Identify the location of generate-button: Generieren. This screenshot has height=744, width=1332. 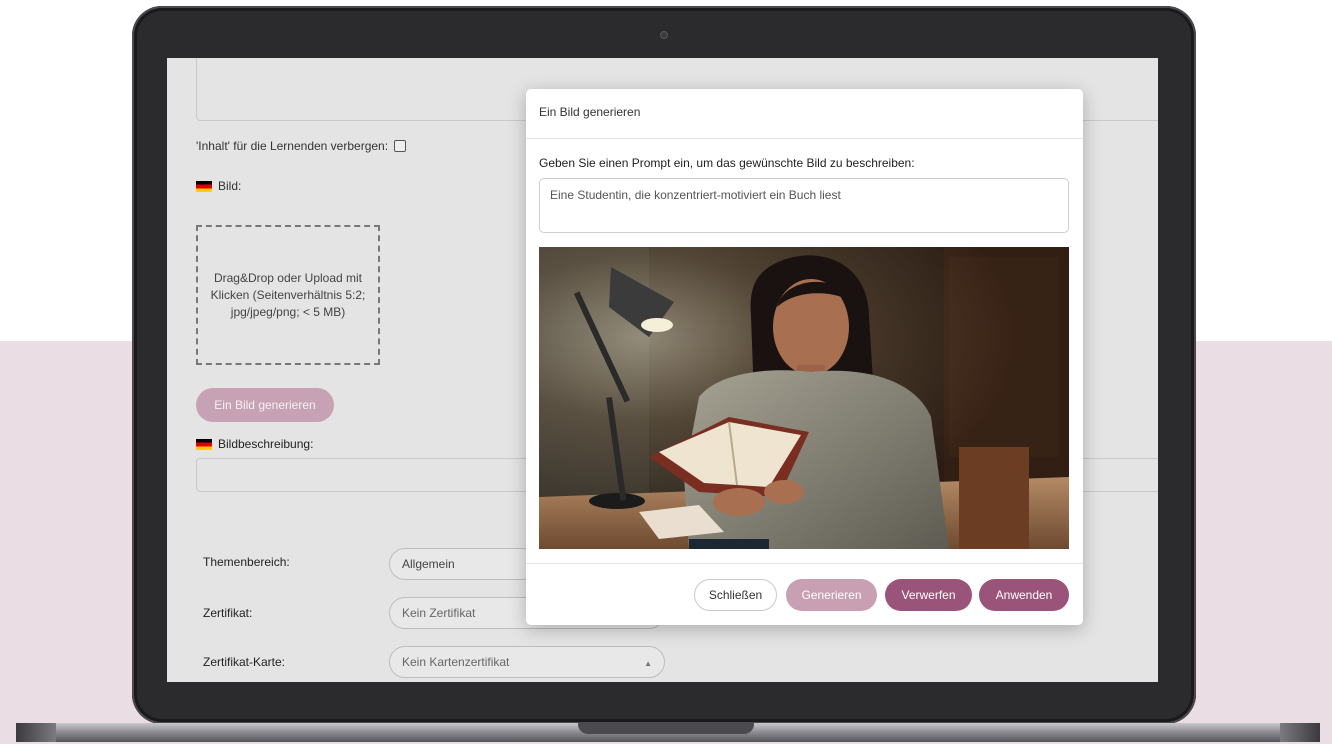
(831, 595).